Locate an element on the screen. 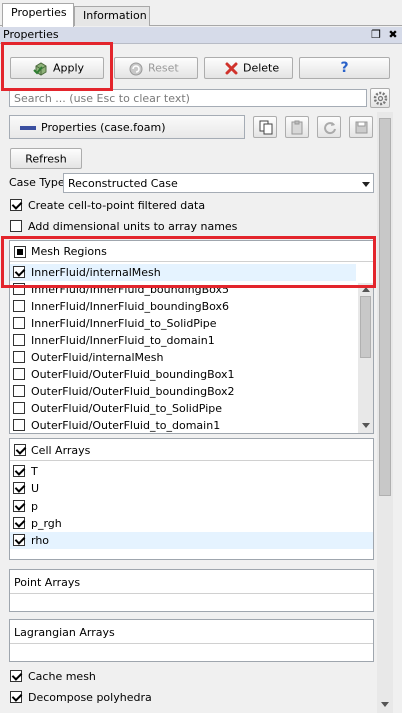  help-icon: ? is located at coordinates (344, 68).